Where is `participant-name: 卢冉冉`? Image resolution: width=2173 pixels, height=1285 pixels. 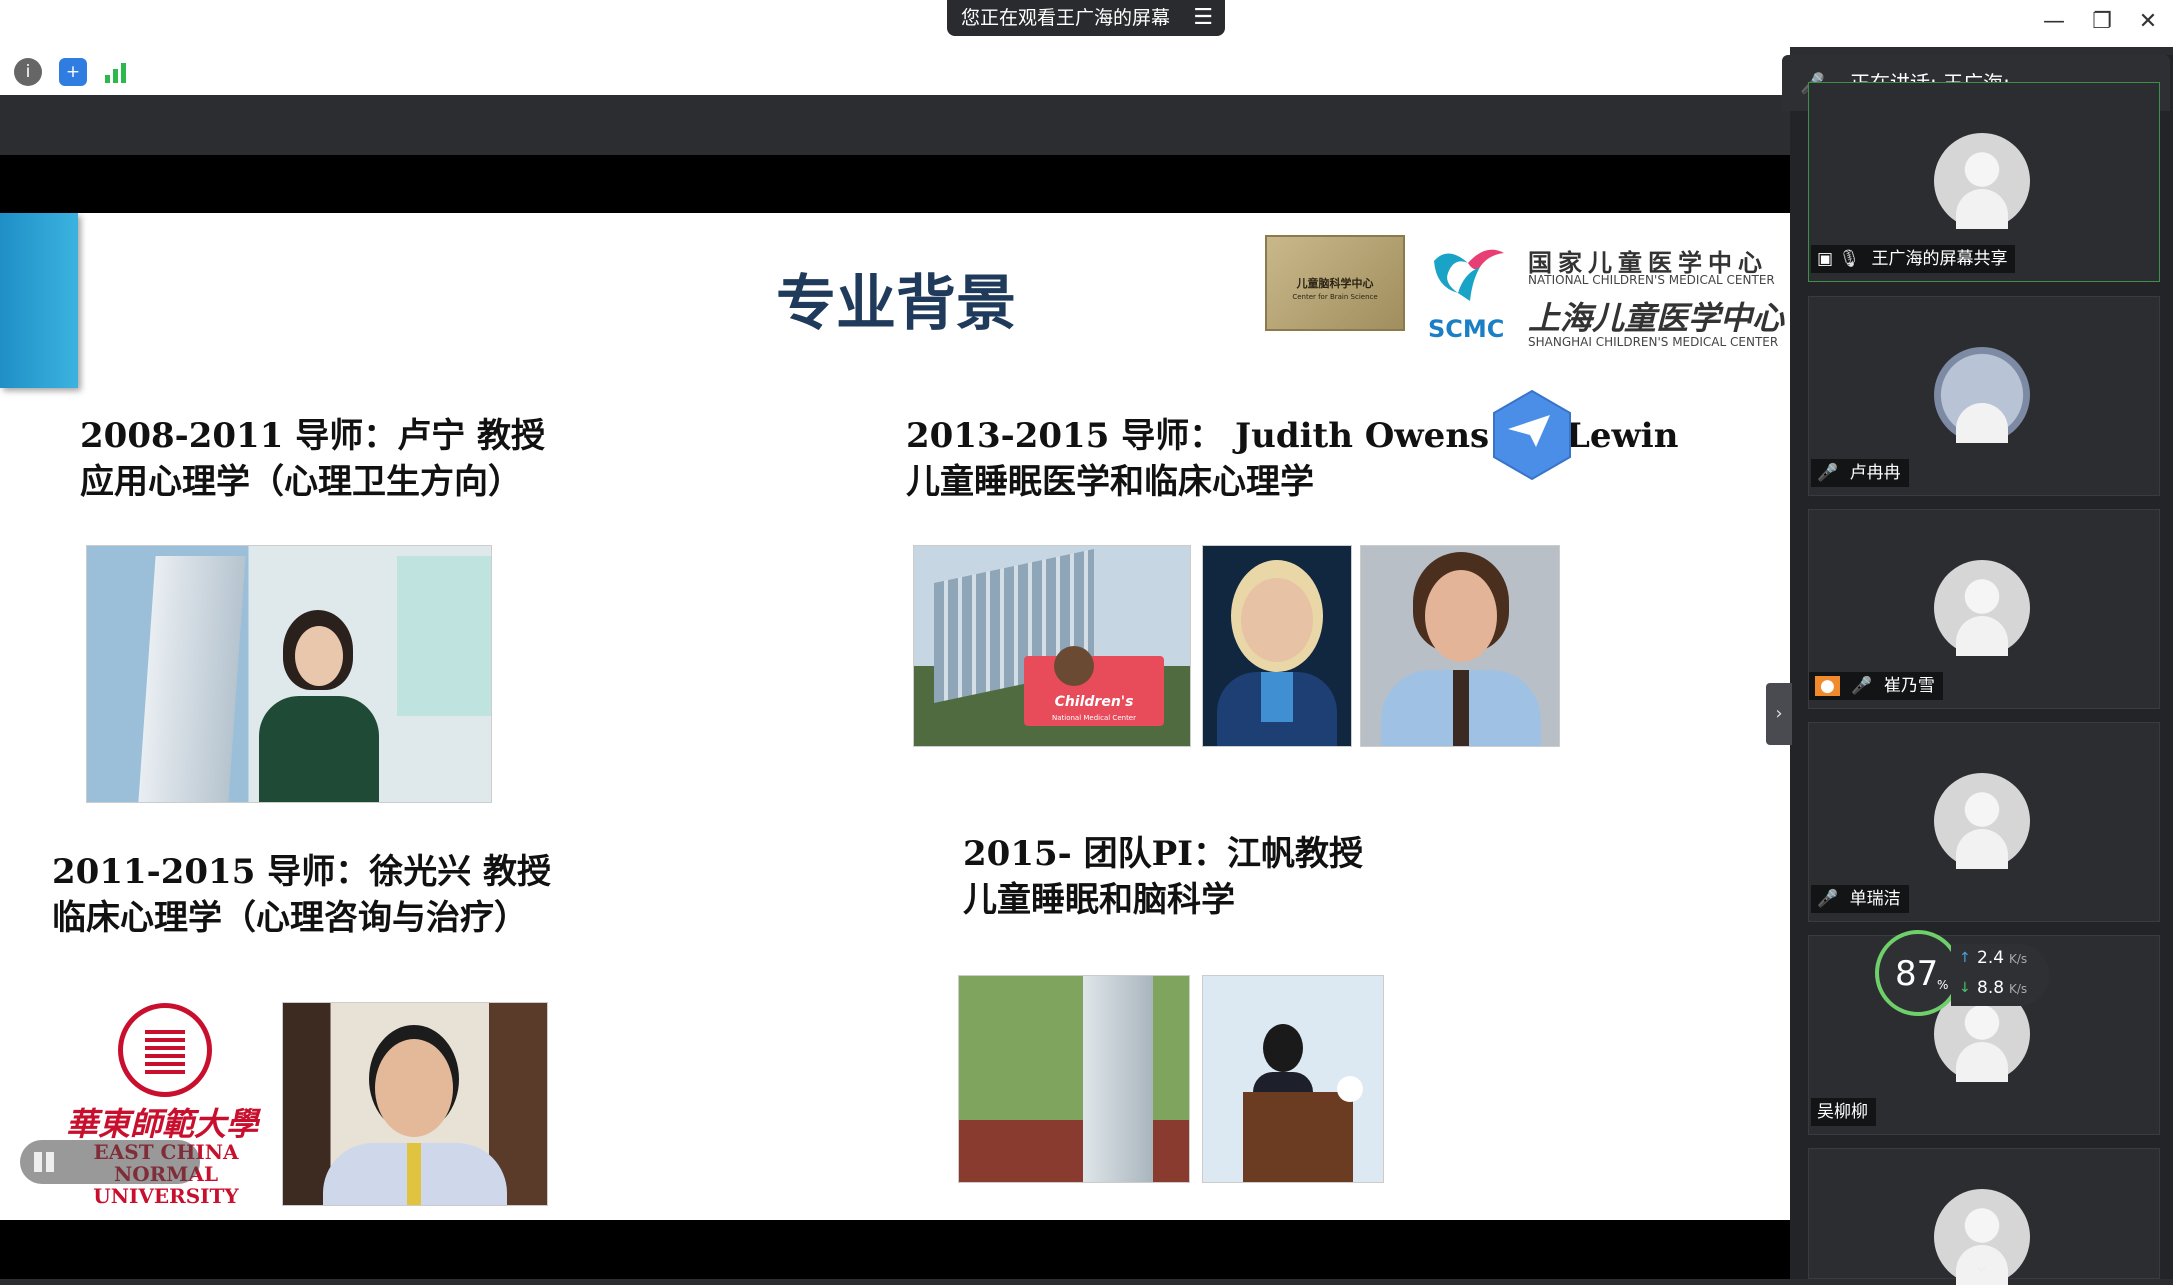
participant-name: 卢冉冉 is located at coordinates (1875, 473).